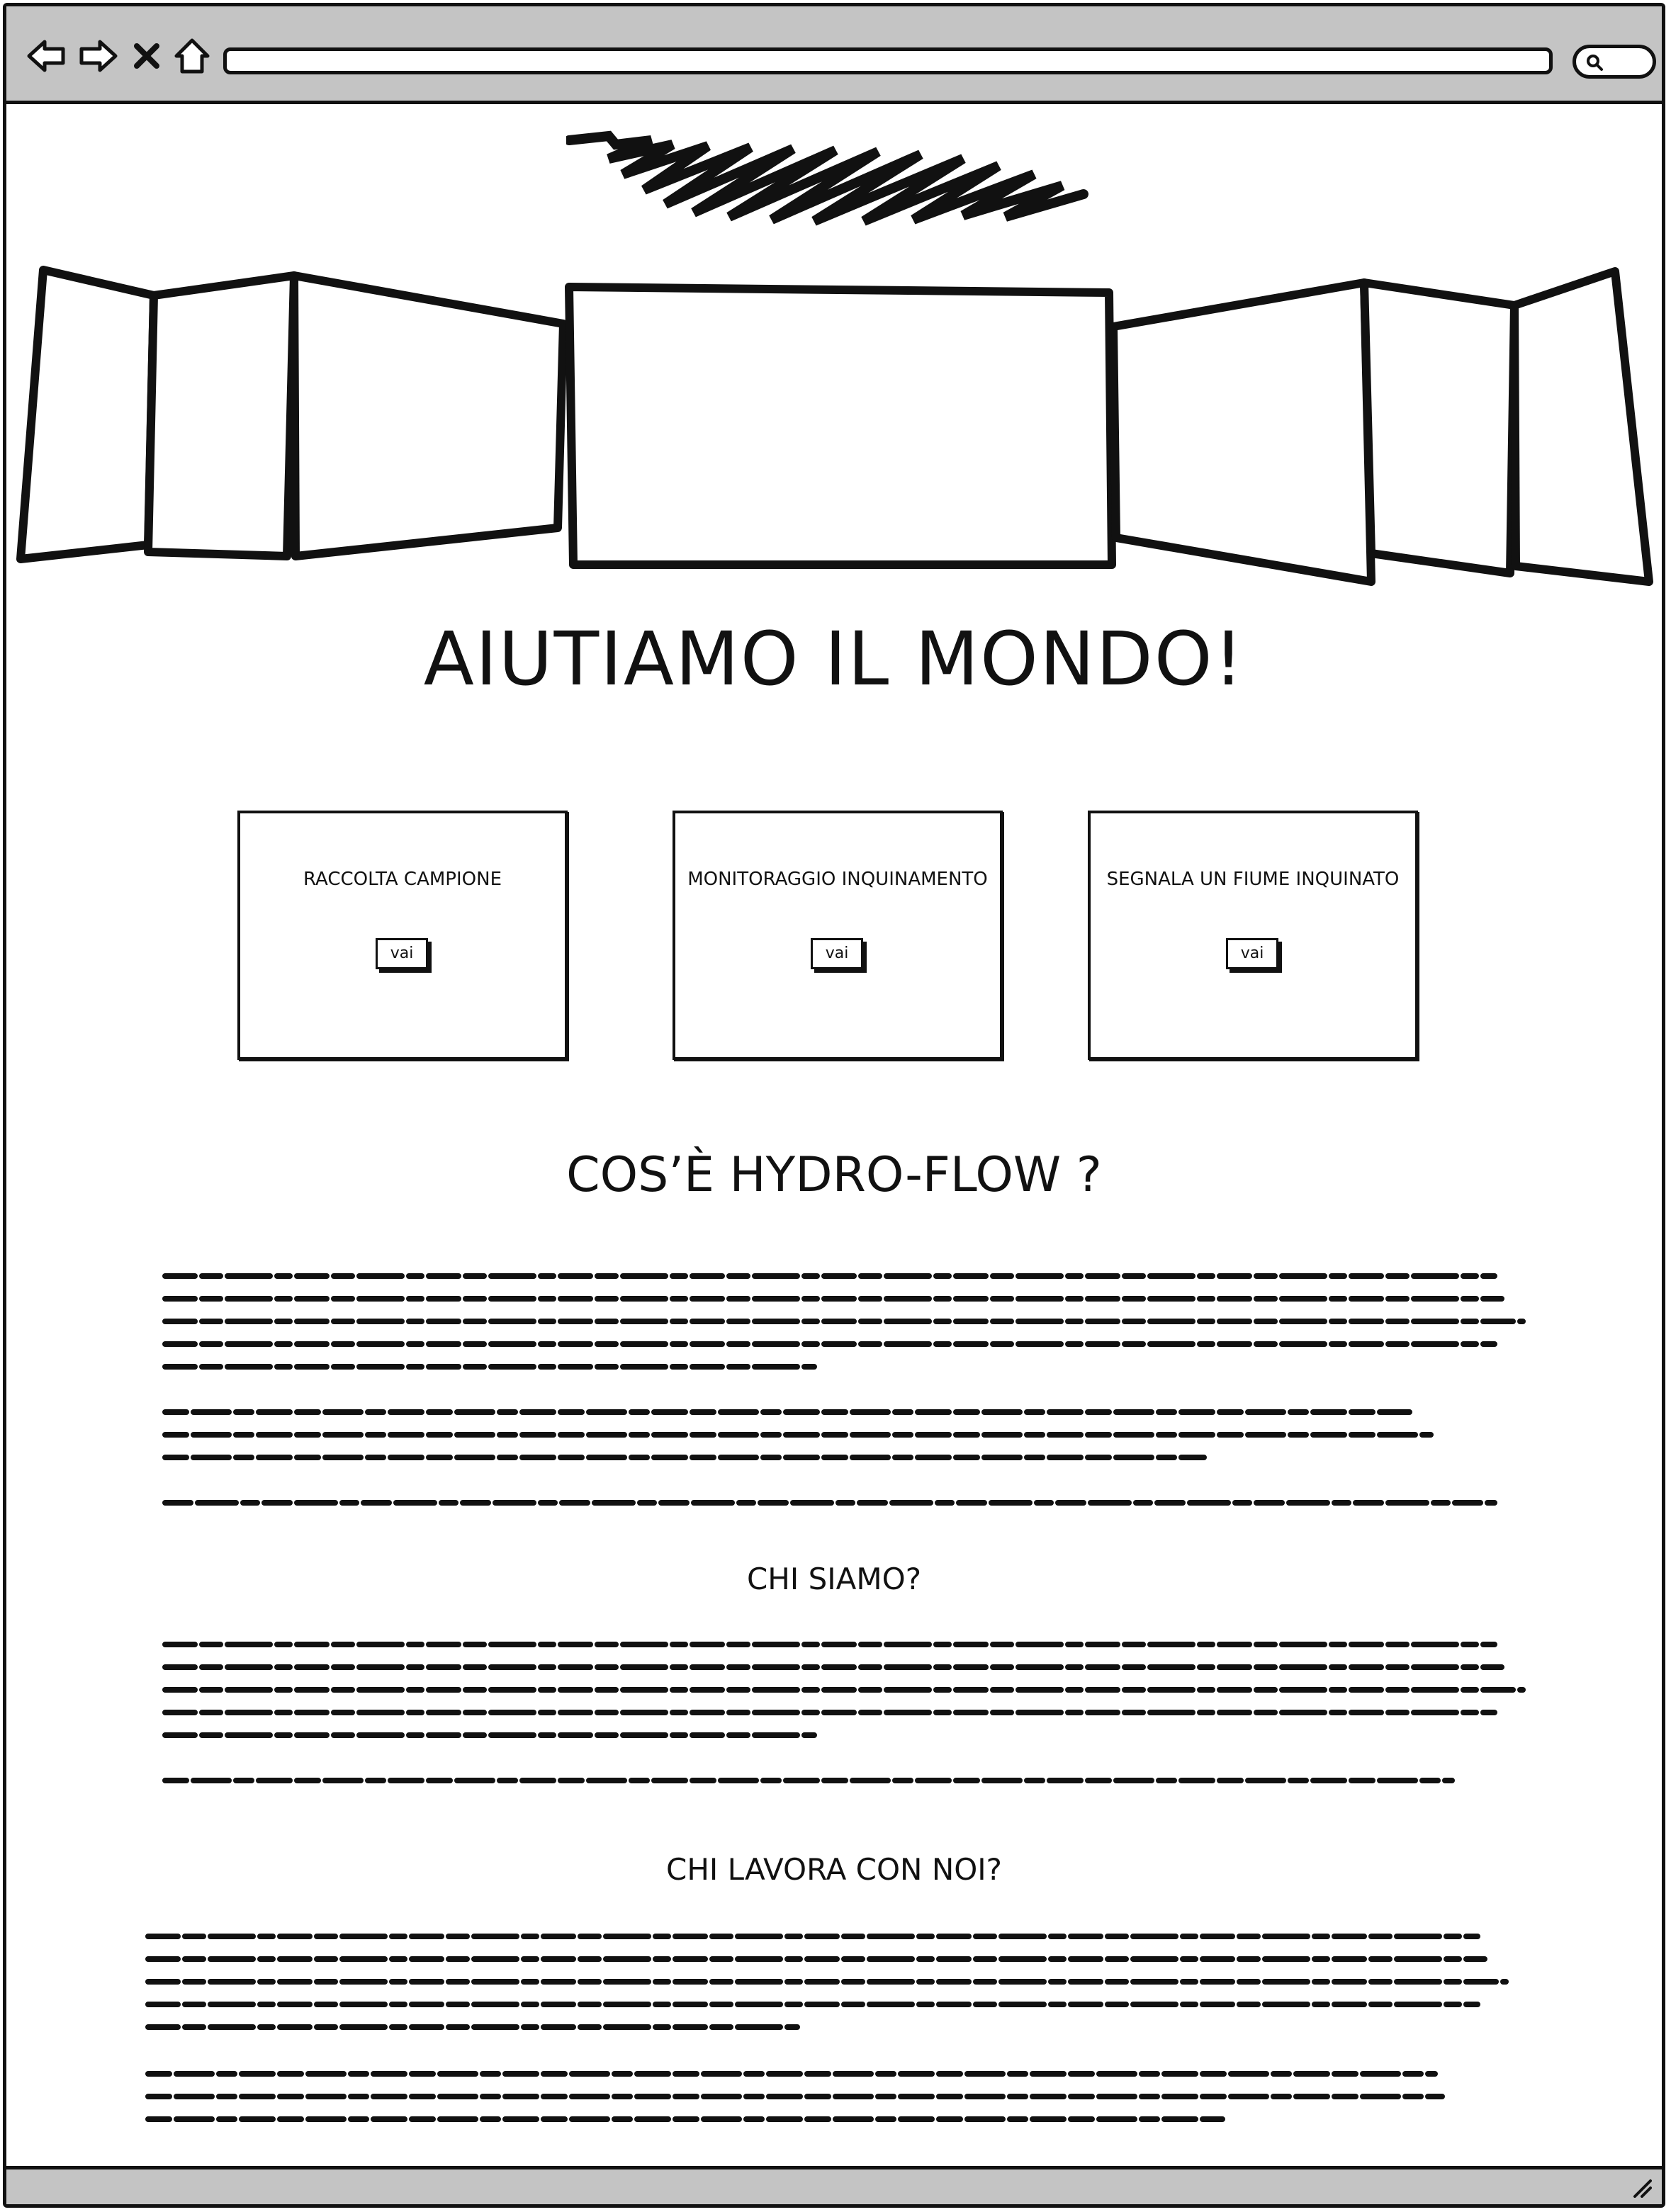 The image size is (1671, 2212). I want to click on hero-title: AIUTIAMO IL MONDO!, so click(834, 659).